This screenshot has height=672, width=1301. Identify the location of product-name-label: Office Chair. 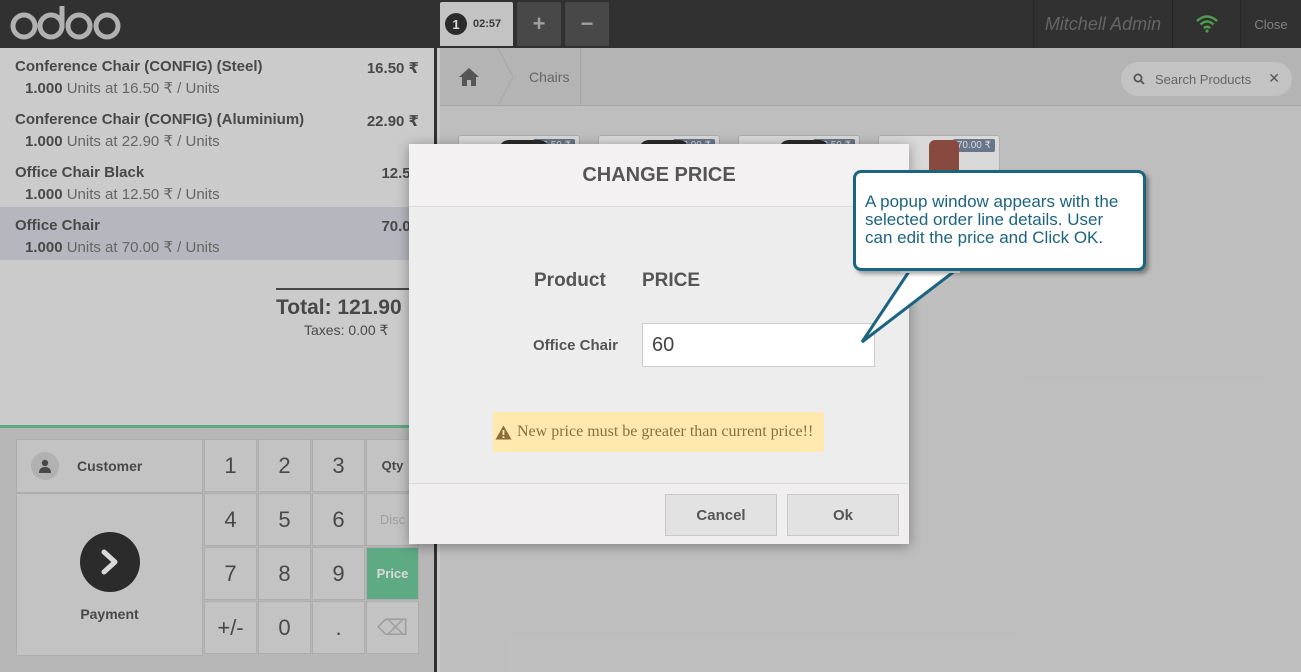
(576, 345).